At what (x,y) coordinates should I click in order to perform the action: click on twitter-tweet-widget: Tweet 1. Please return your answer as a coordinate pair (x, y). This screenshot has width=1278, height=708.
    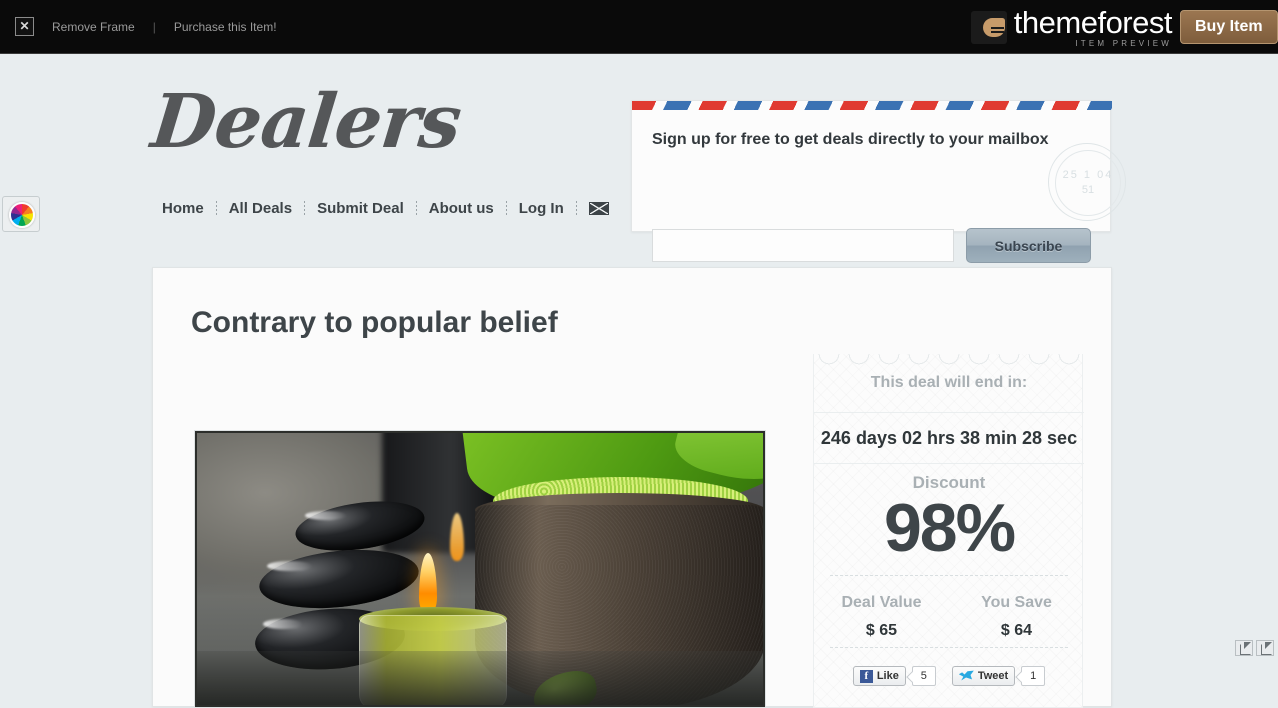
    Looking at the image, I should click on (998, 676).